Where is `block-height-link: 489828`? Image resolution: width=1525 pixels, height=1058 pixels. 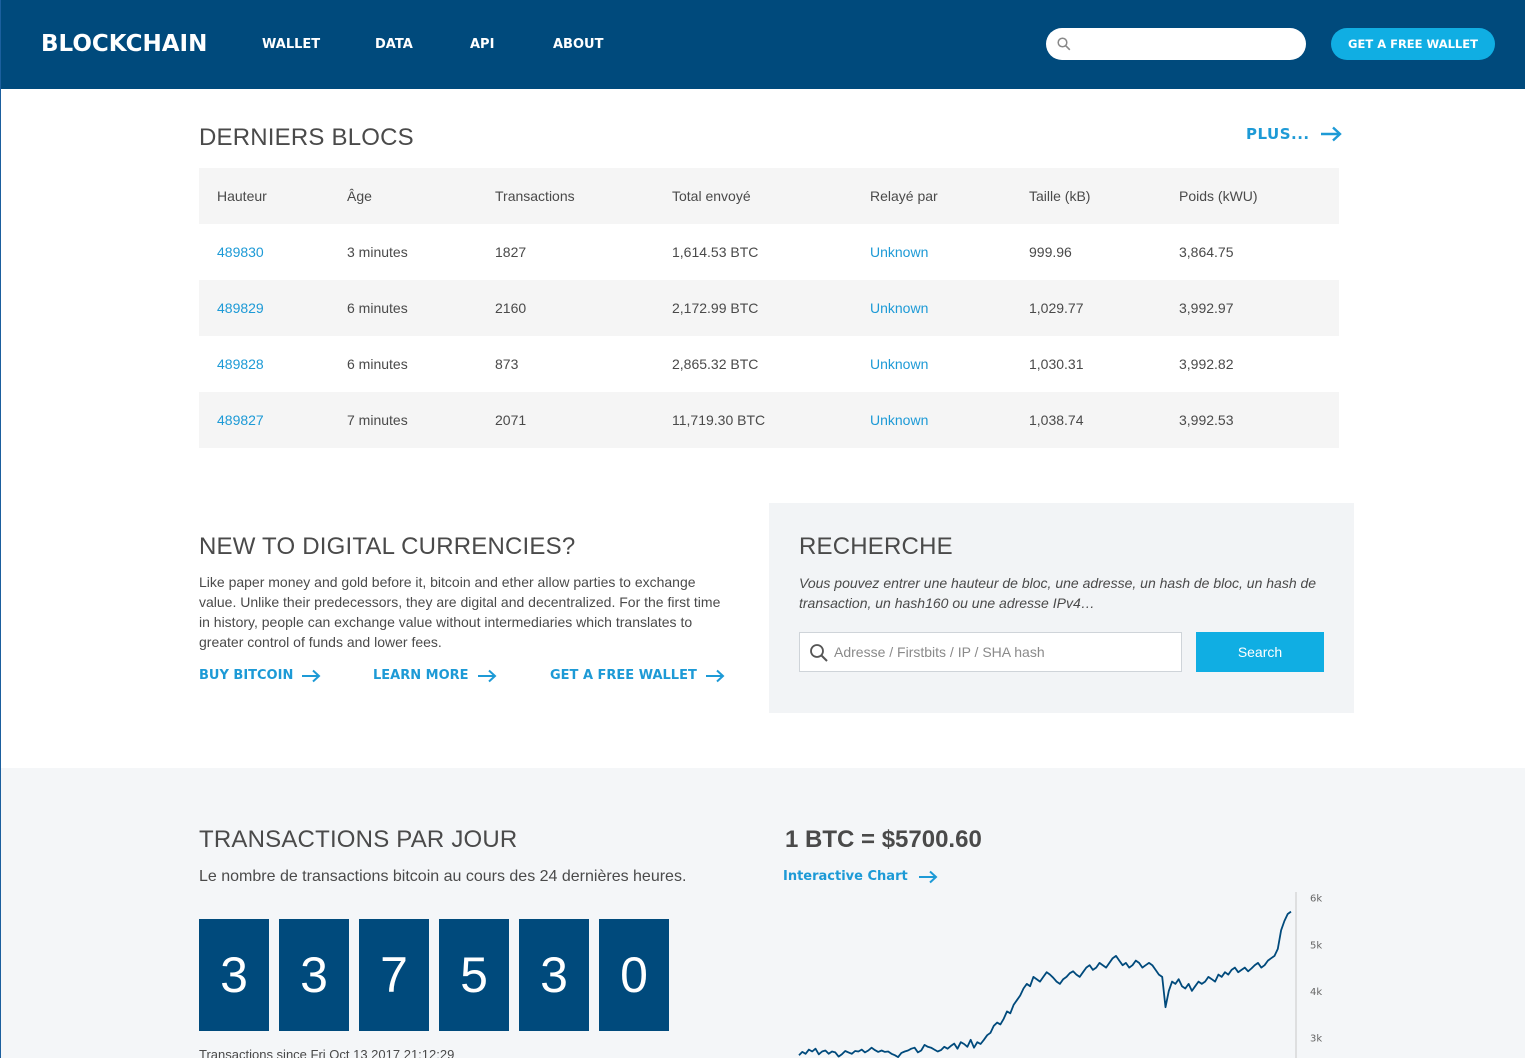
block-height-link: 489828 is located at coordinates (240, 364).